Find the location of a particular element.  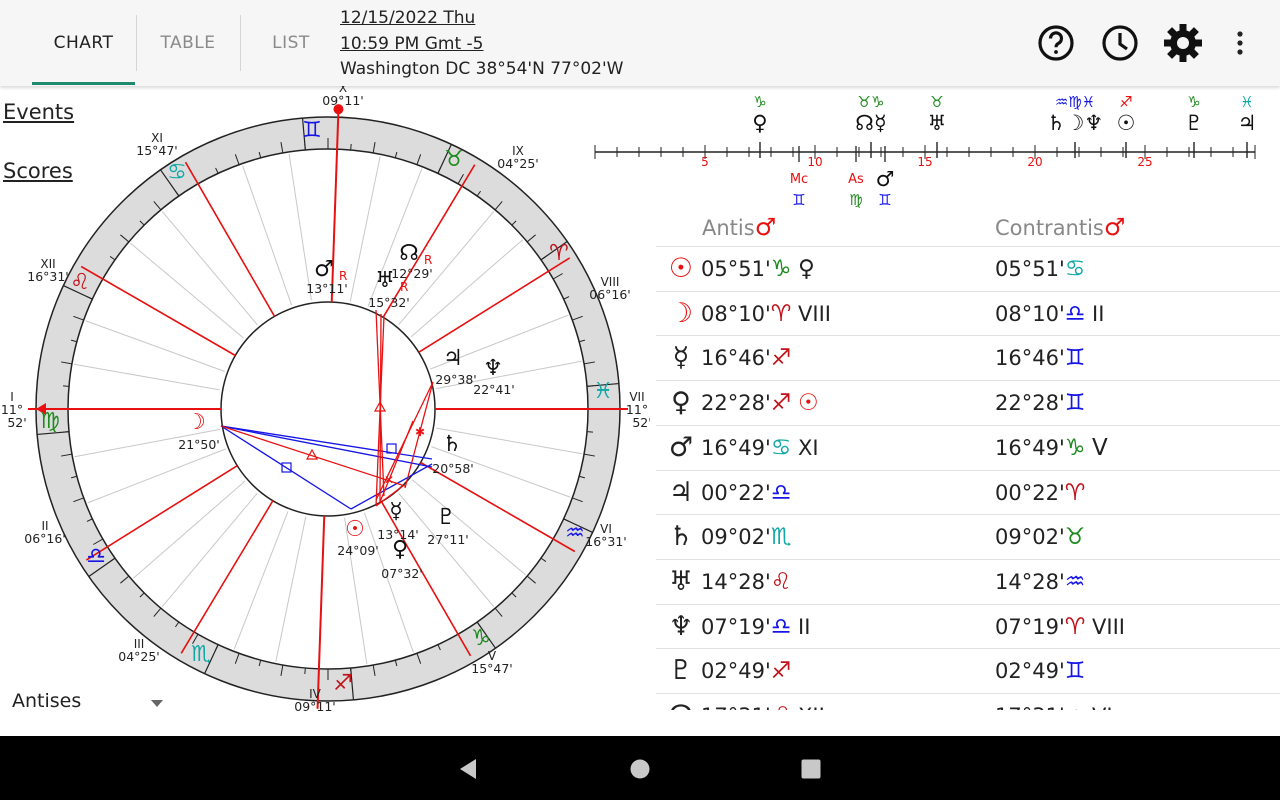

table-row: ♂ 16°49'♋ XI 16°49'♑ V is located at coordinates (968, 447).